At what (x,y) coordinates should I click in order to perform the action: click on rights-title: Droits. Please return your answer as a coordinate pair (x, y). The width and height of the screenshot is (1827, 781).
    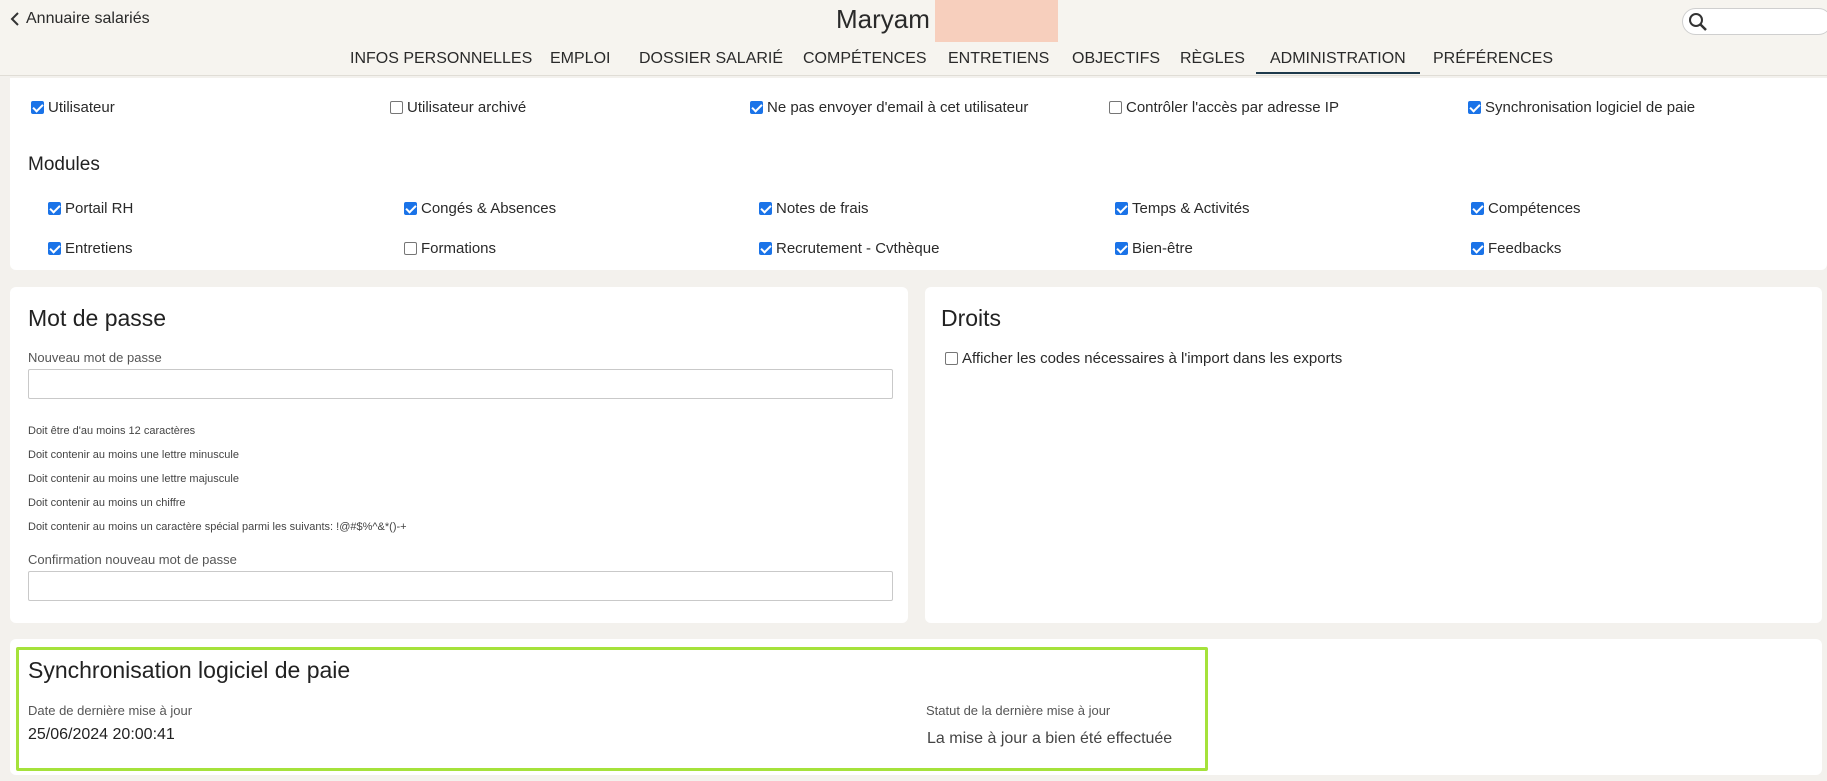
    Looking at the image, I should click on (971, 318).